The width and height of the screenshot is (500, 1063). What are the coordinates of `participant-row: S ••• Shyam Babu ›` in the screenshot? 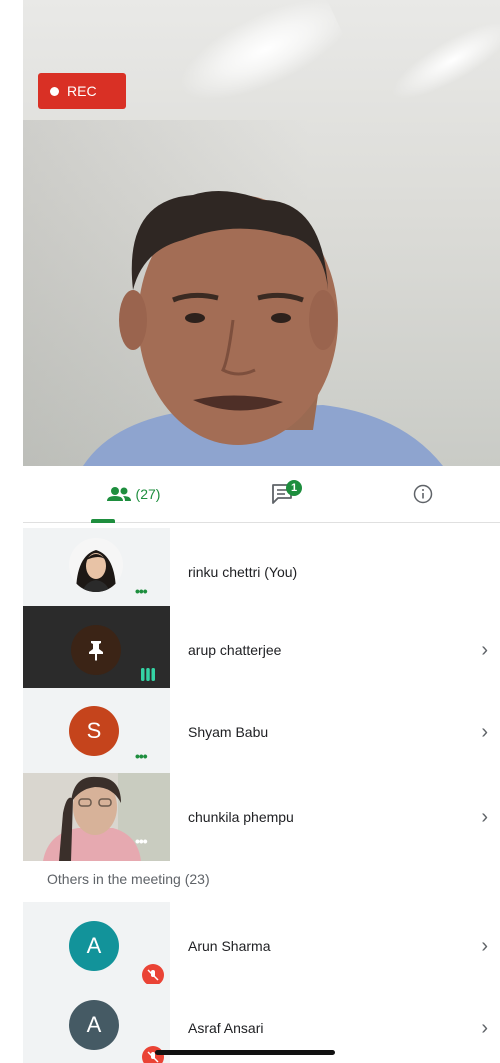 It's located at (261, 732).